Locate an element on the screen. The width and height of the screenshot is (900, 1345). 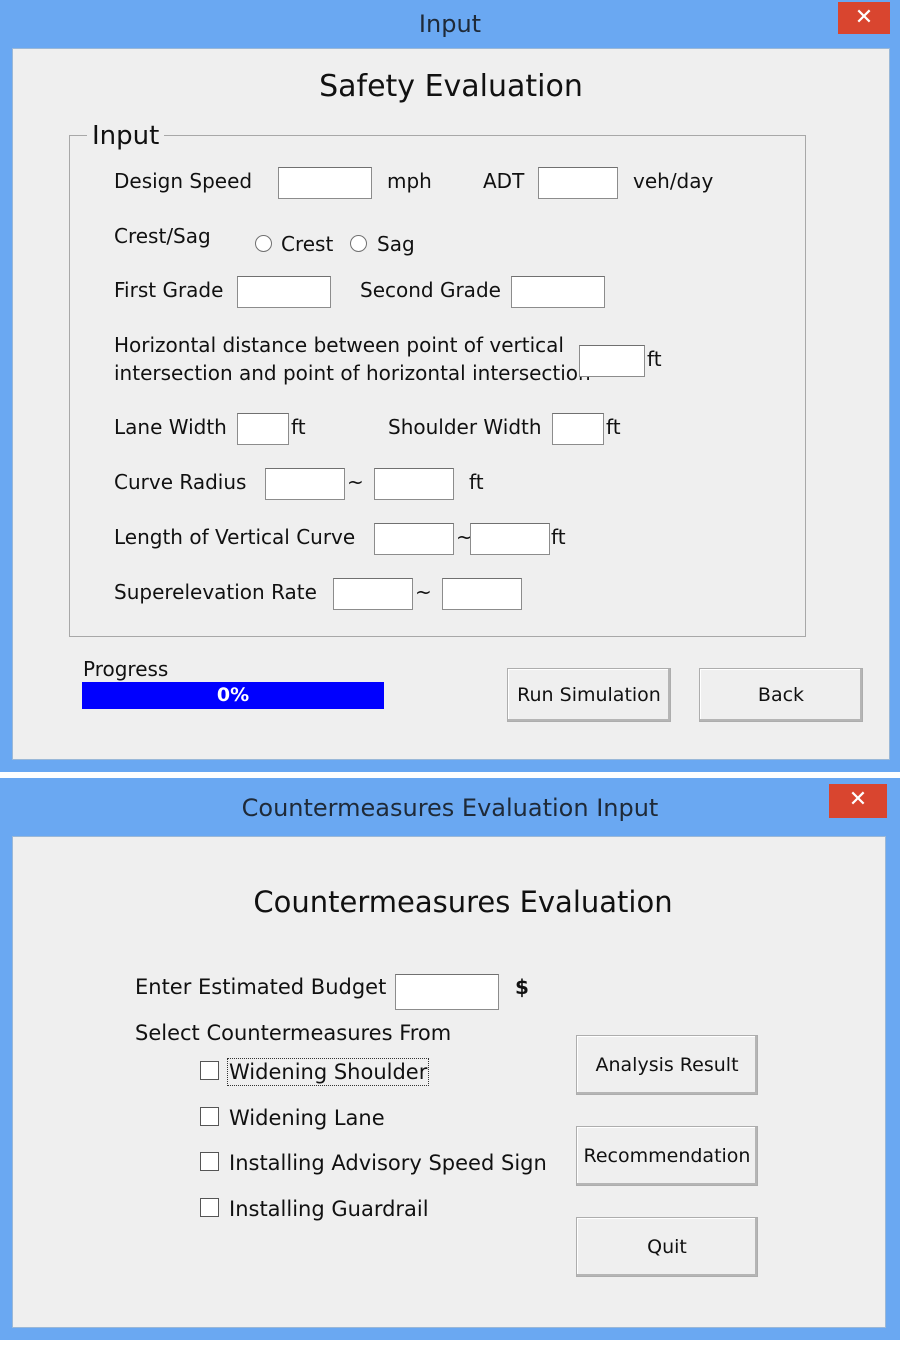
vertical-curve-label: Length of Vertical Curve is located at coordinates (235, 537).